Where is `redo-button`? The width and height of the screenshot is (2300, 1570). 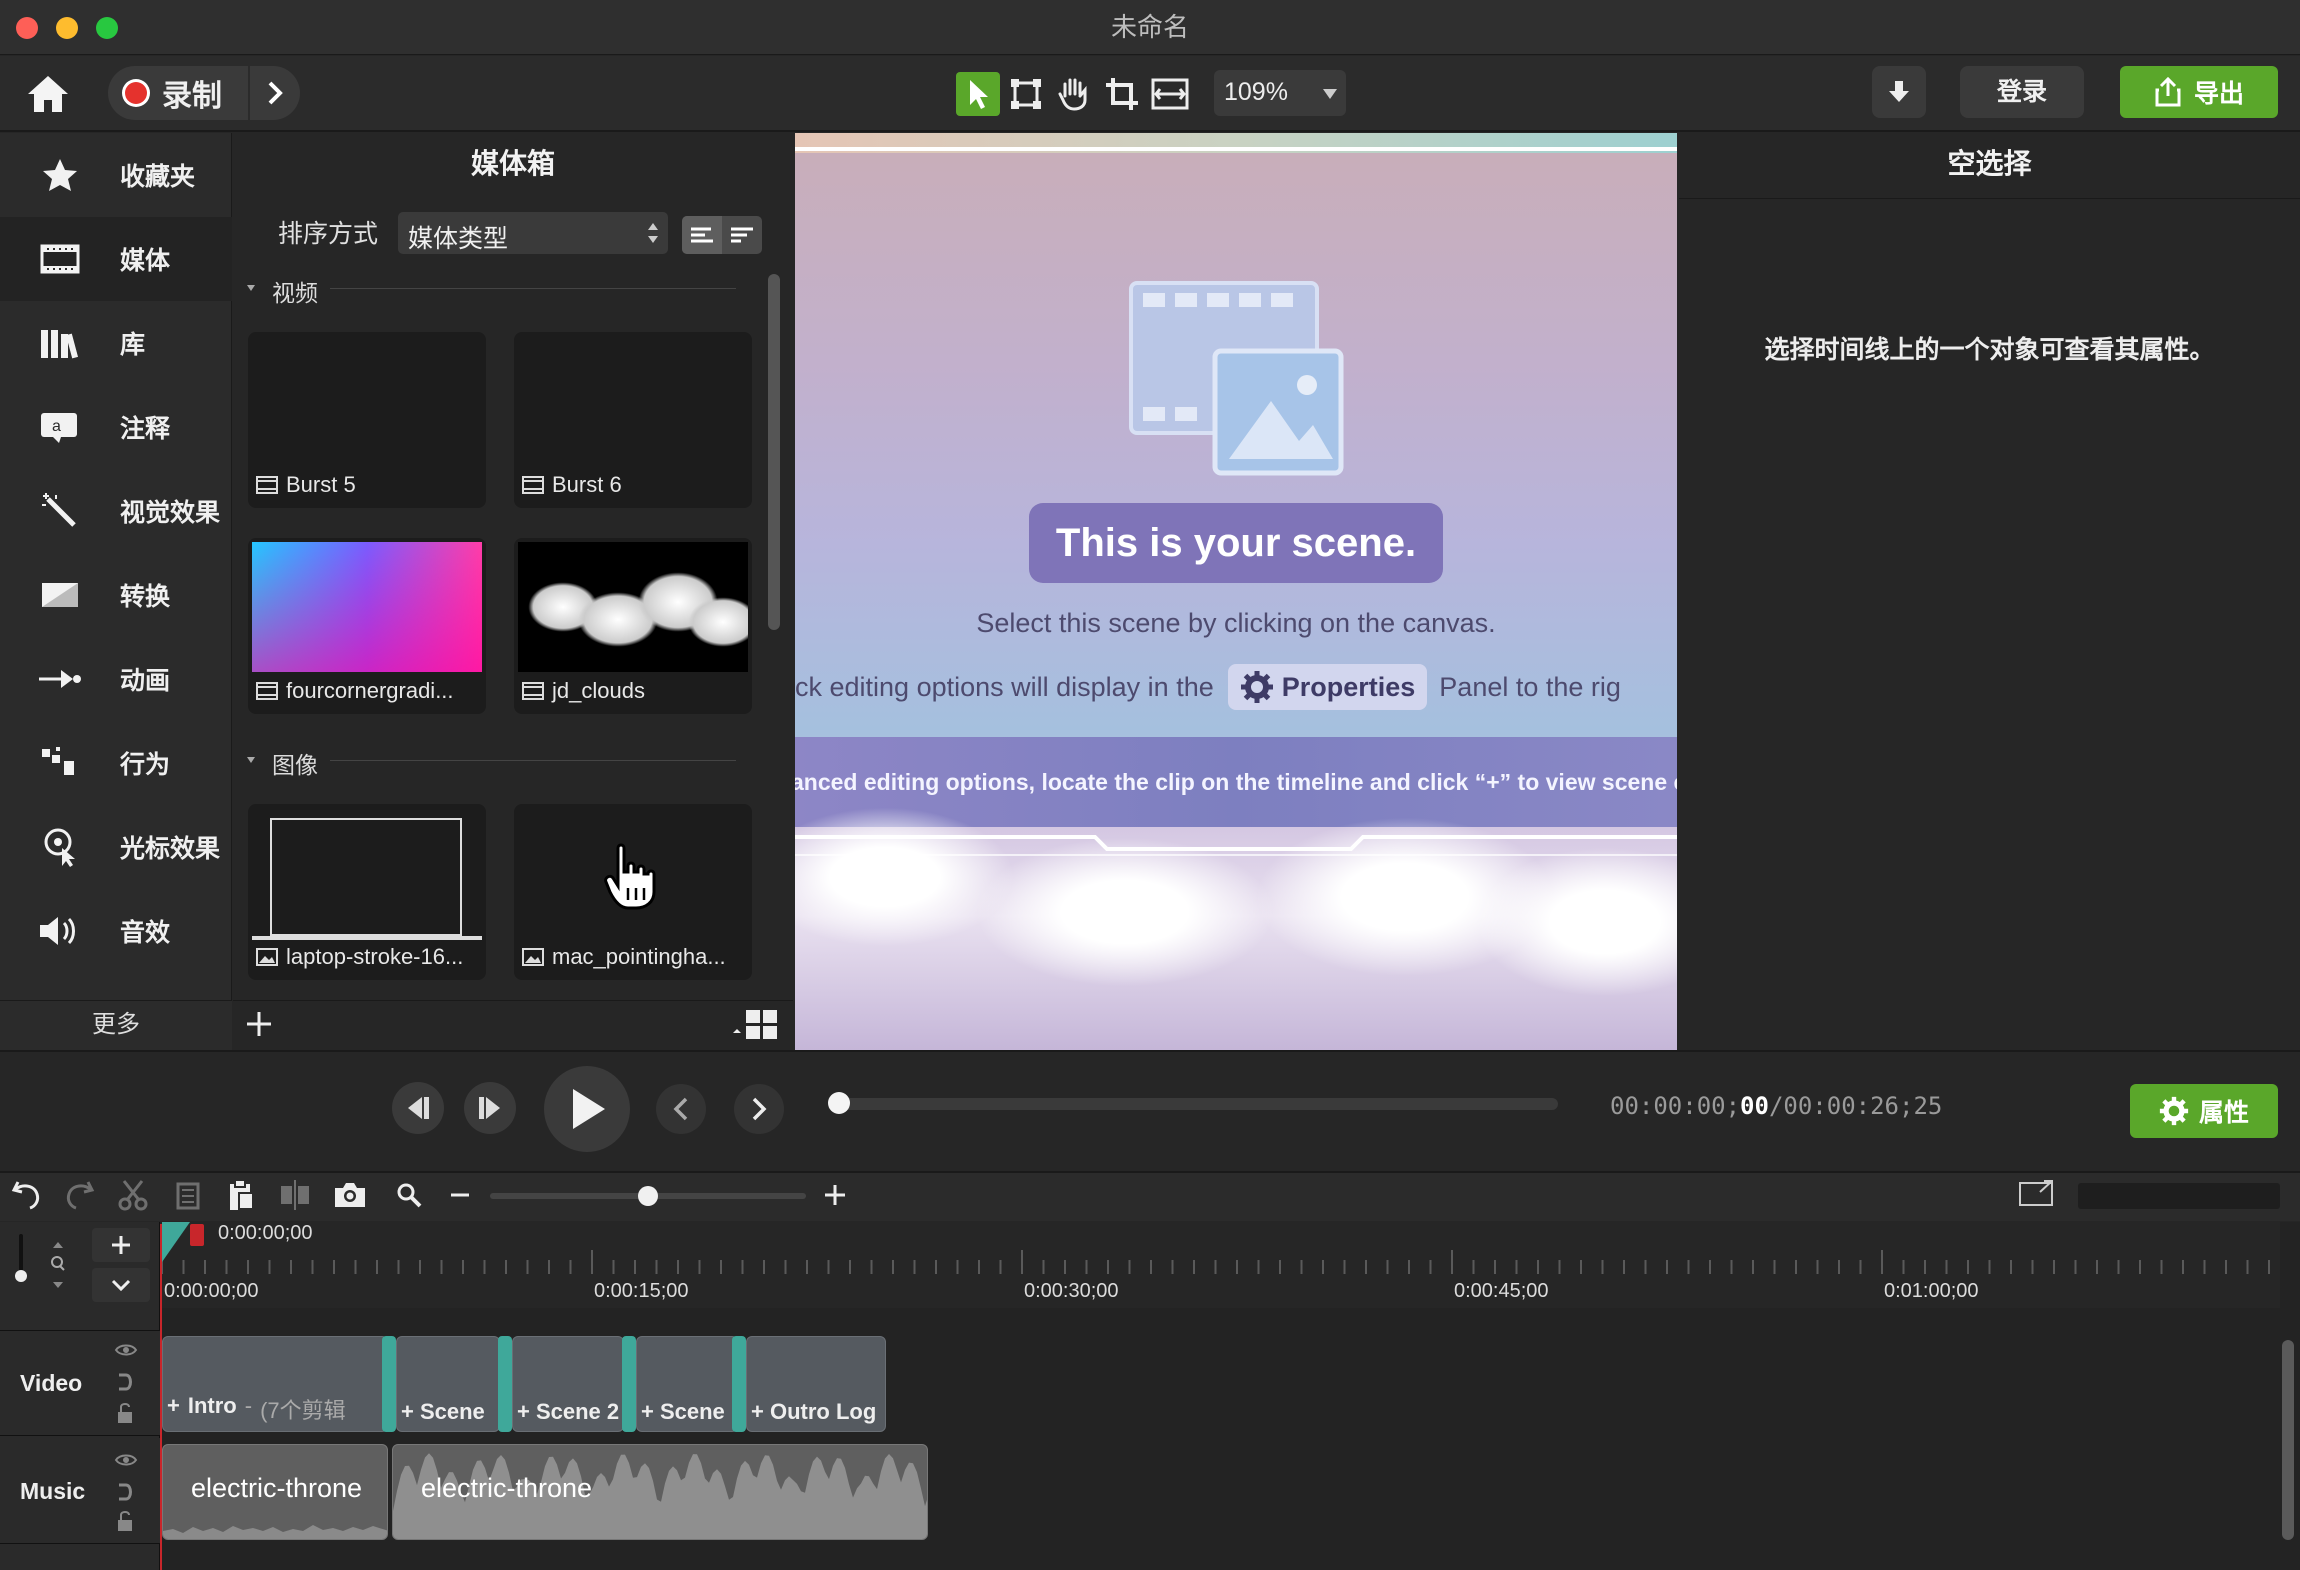
redo-button is located at coordinates (79, 1195).